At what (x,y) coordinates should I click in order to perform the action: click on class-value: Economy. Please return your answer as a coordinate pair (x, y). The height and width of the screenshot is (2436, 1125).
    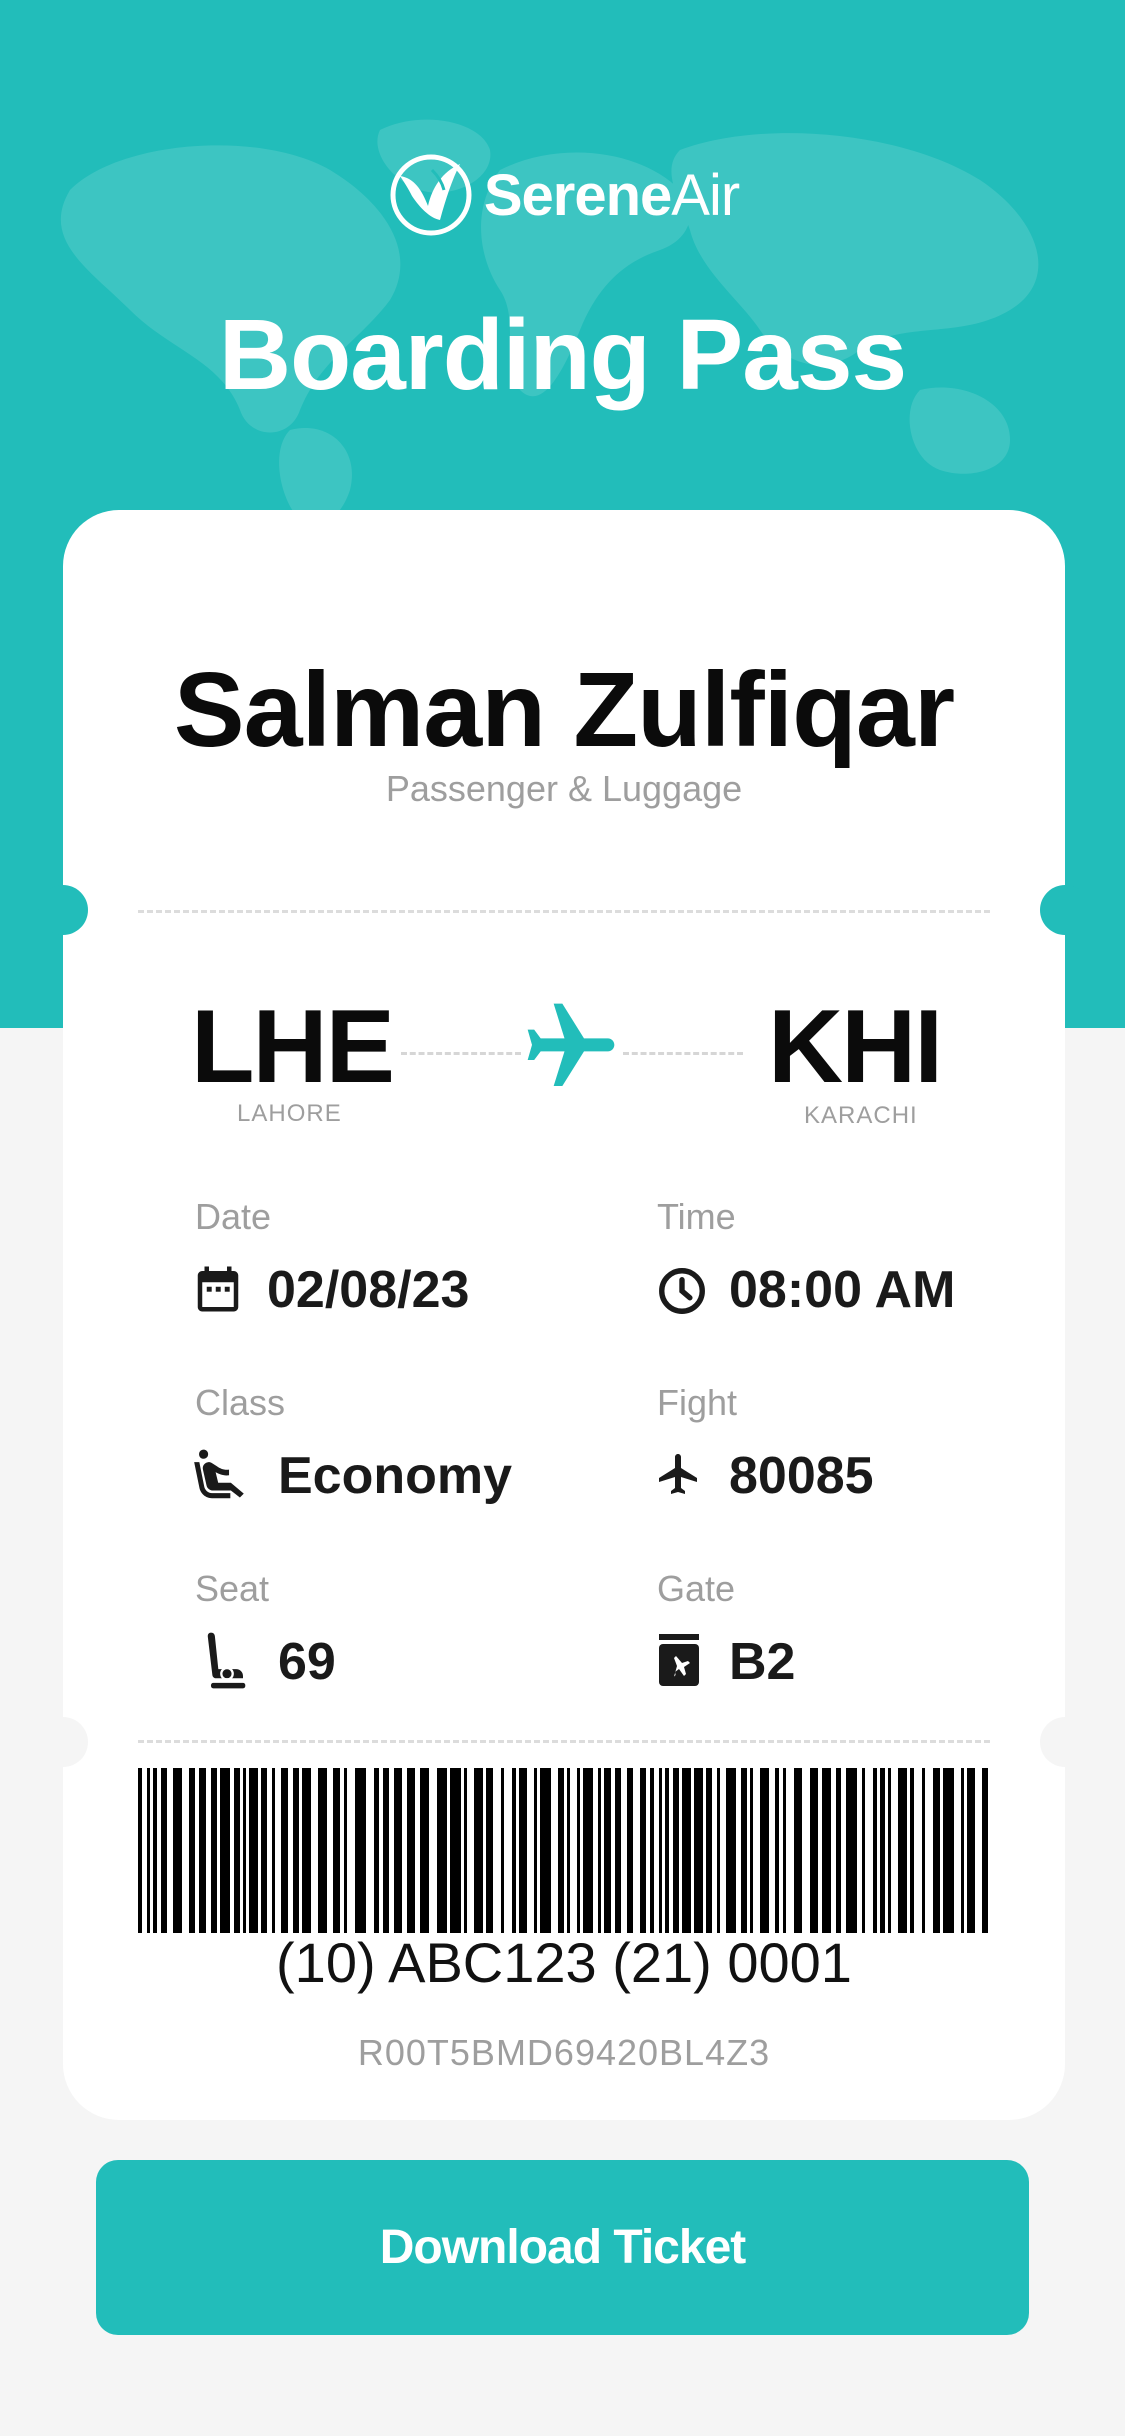
    Looking at the image, I should click on (395, 1476).